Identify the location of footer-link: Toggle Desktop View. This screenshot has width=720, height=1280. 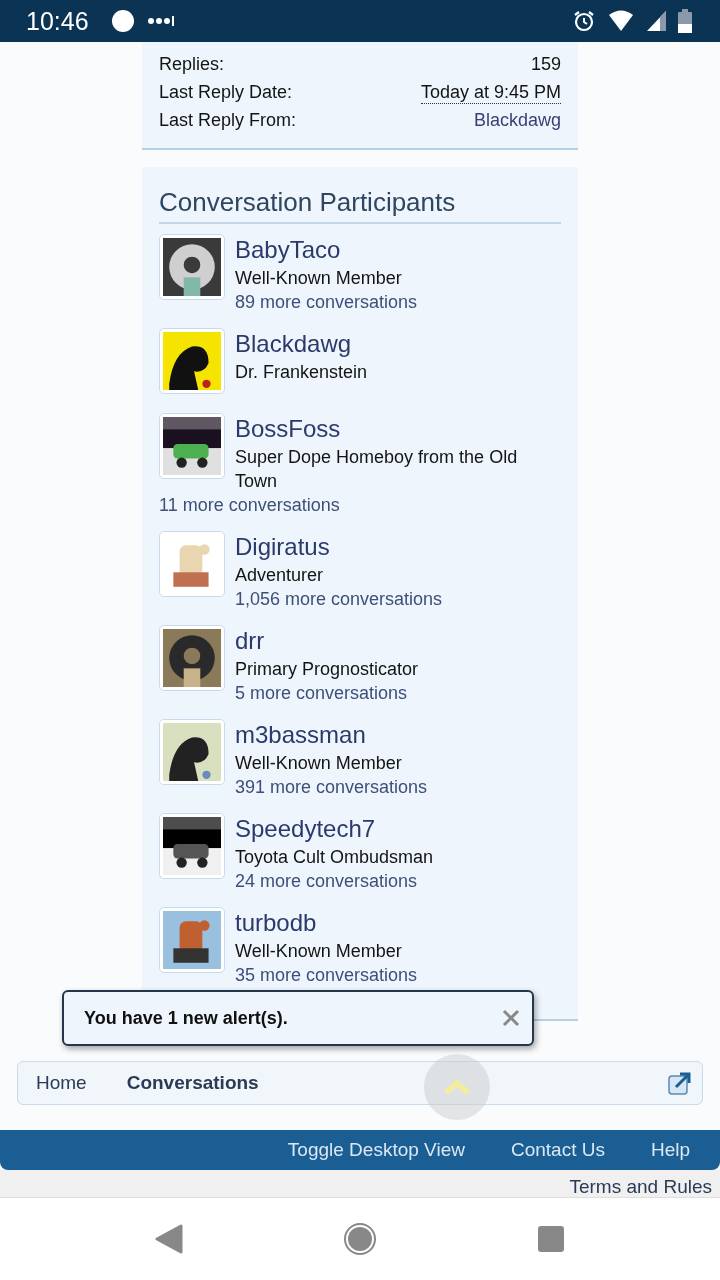
(376, 1150).